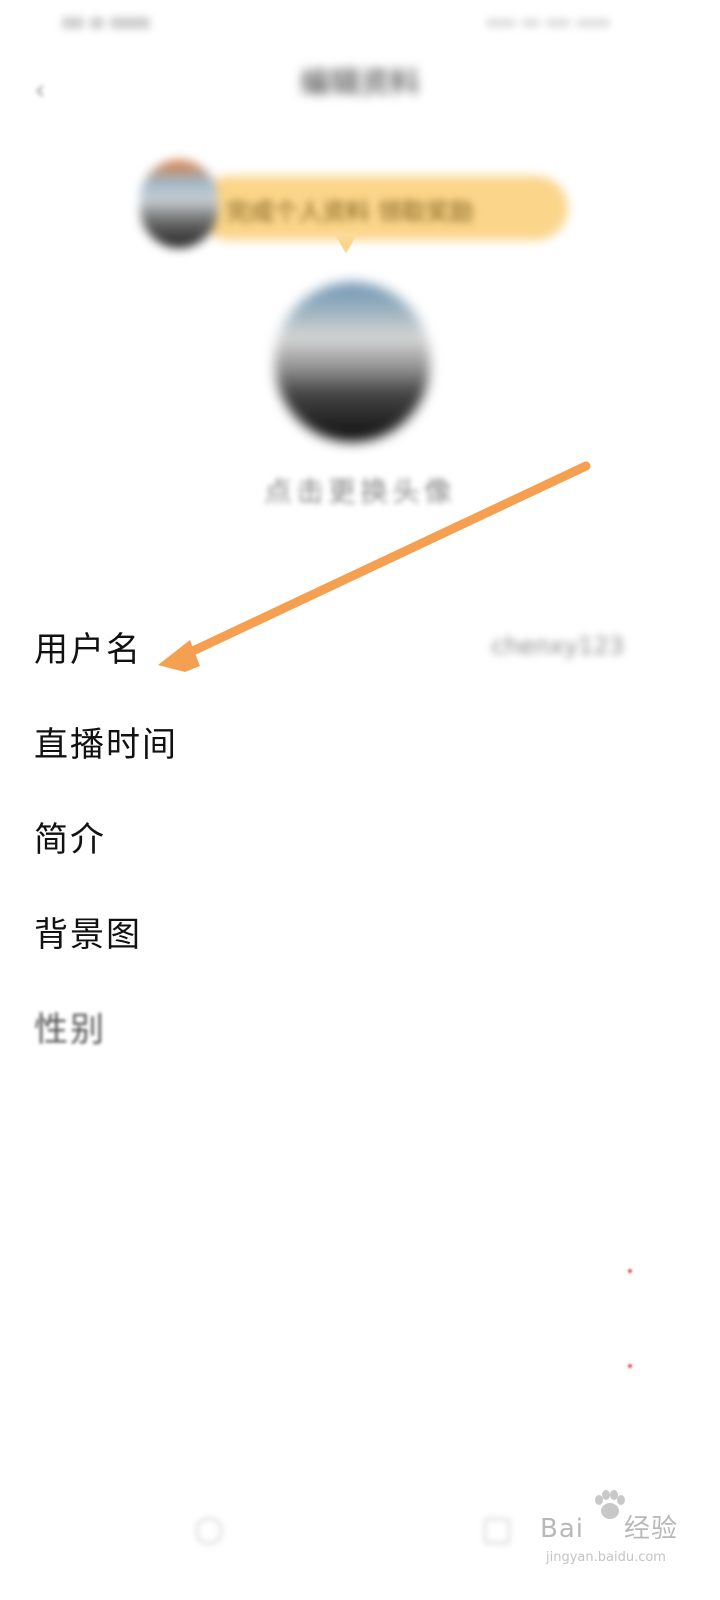  What do you see at coordinates (346, 245) in the screenshot?
I see `promo-pill-tail` at bounding box center [346, 245].